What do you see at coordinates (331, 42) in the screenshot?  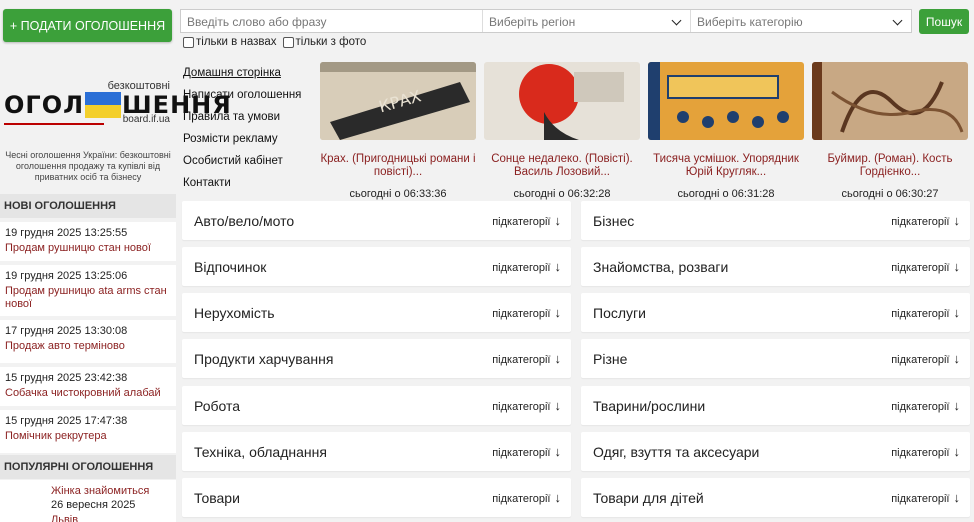 I see `photo-only-label: тільки з фото` at bounding box center [331, 42].